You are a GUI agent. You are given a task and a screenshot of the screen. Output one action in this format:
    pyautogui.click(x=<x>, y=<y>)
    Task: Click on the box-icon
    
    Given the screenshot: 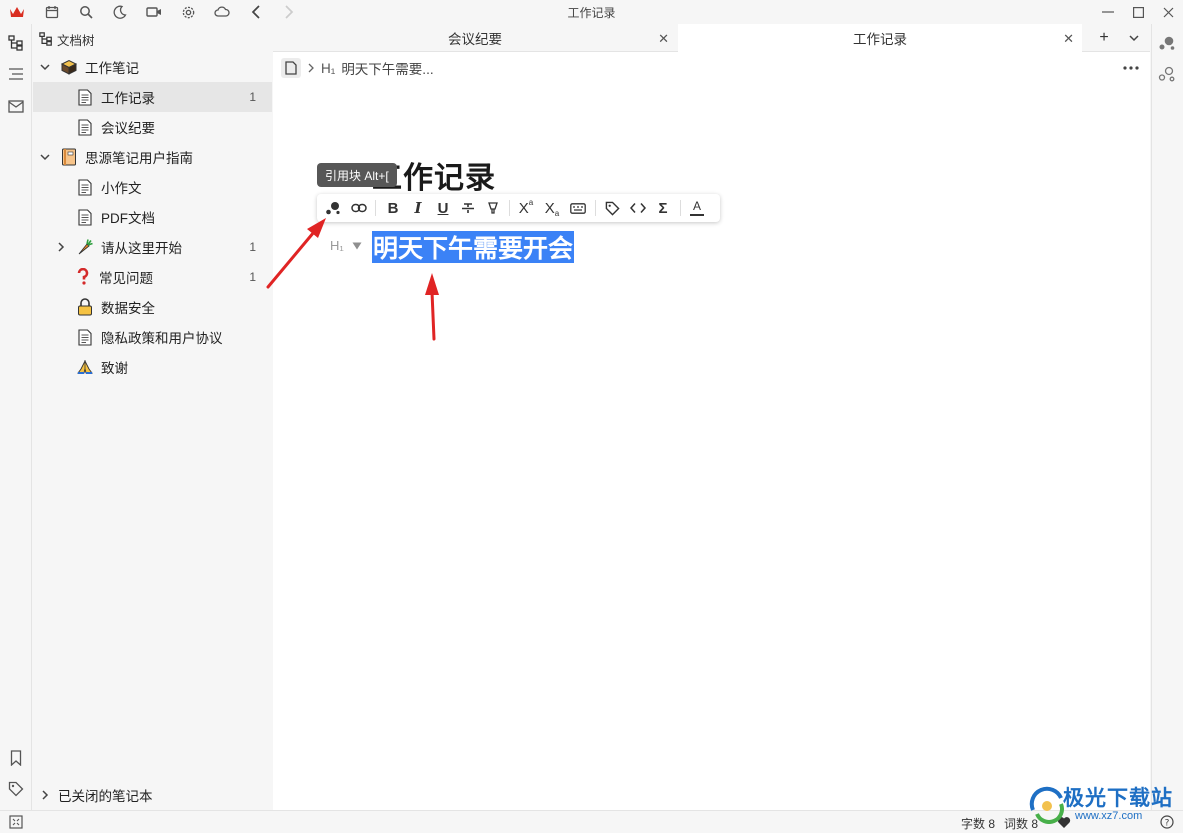 What is the action you would take?
    pyautogui.click(x=69, y=67)
    